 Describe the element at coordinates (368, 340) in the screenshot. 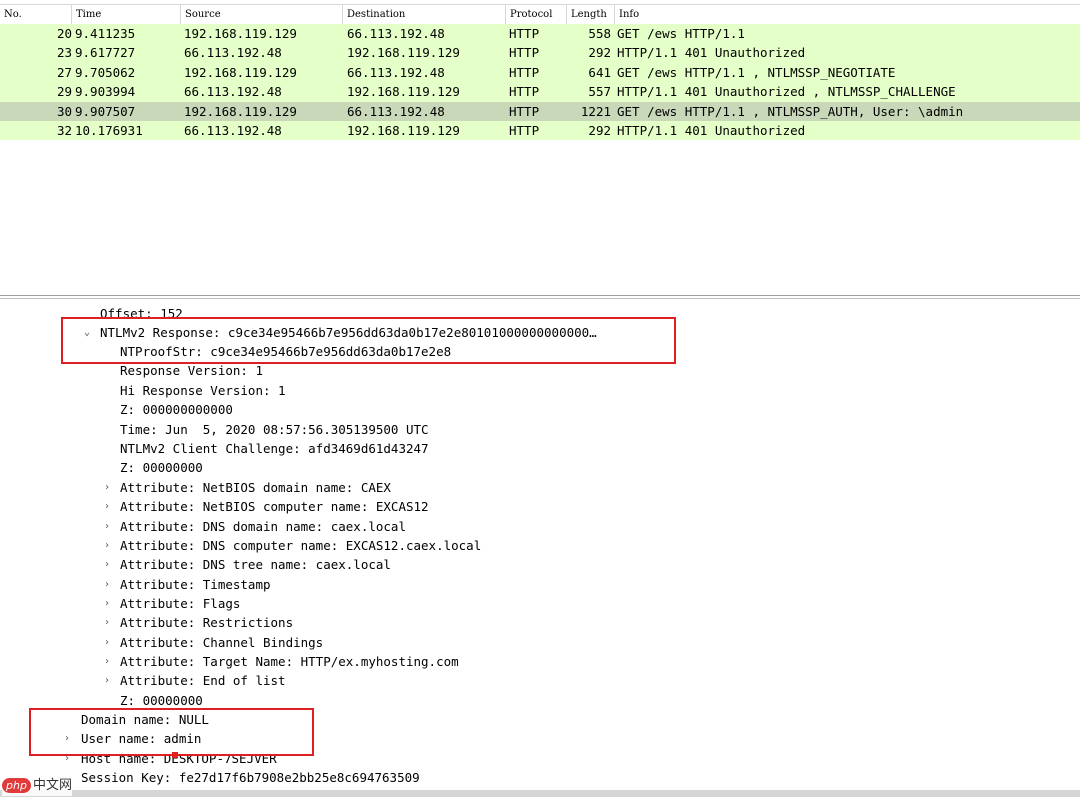

I see `ntlmv2-highlight-box` at that location.